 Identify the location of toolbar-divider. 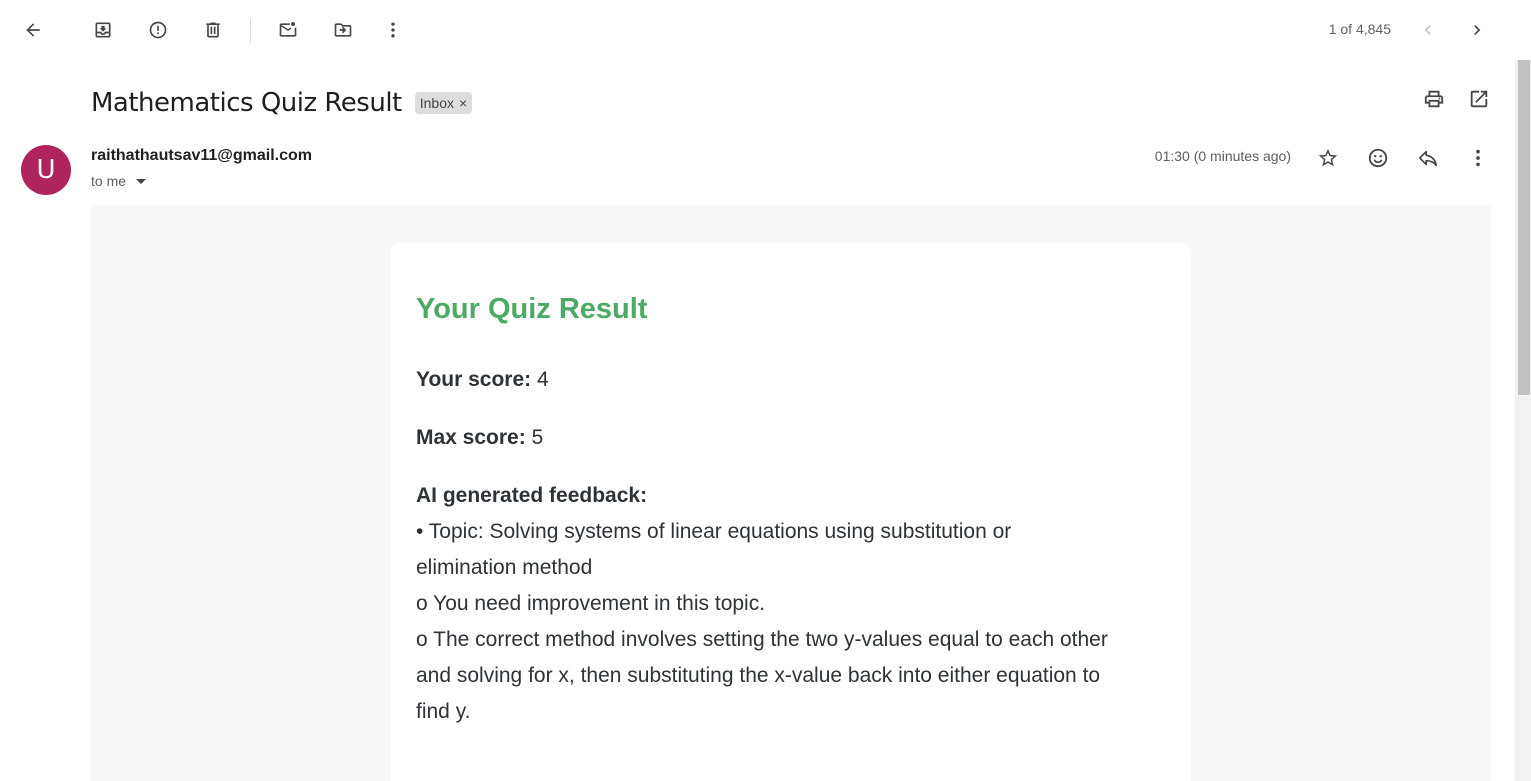
(250, 31).